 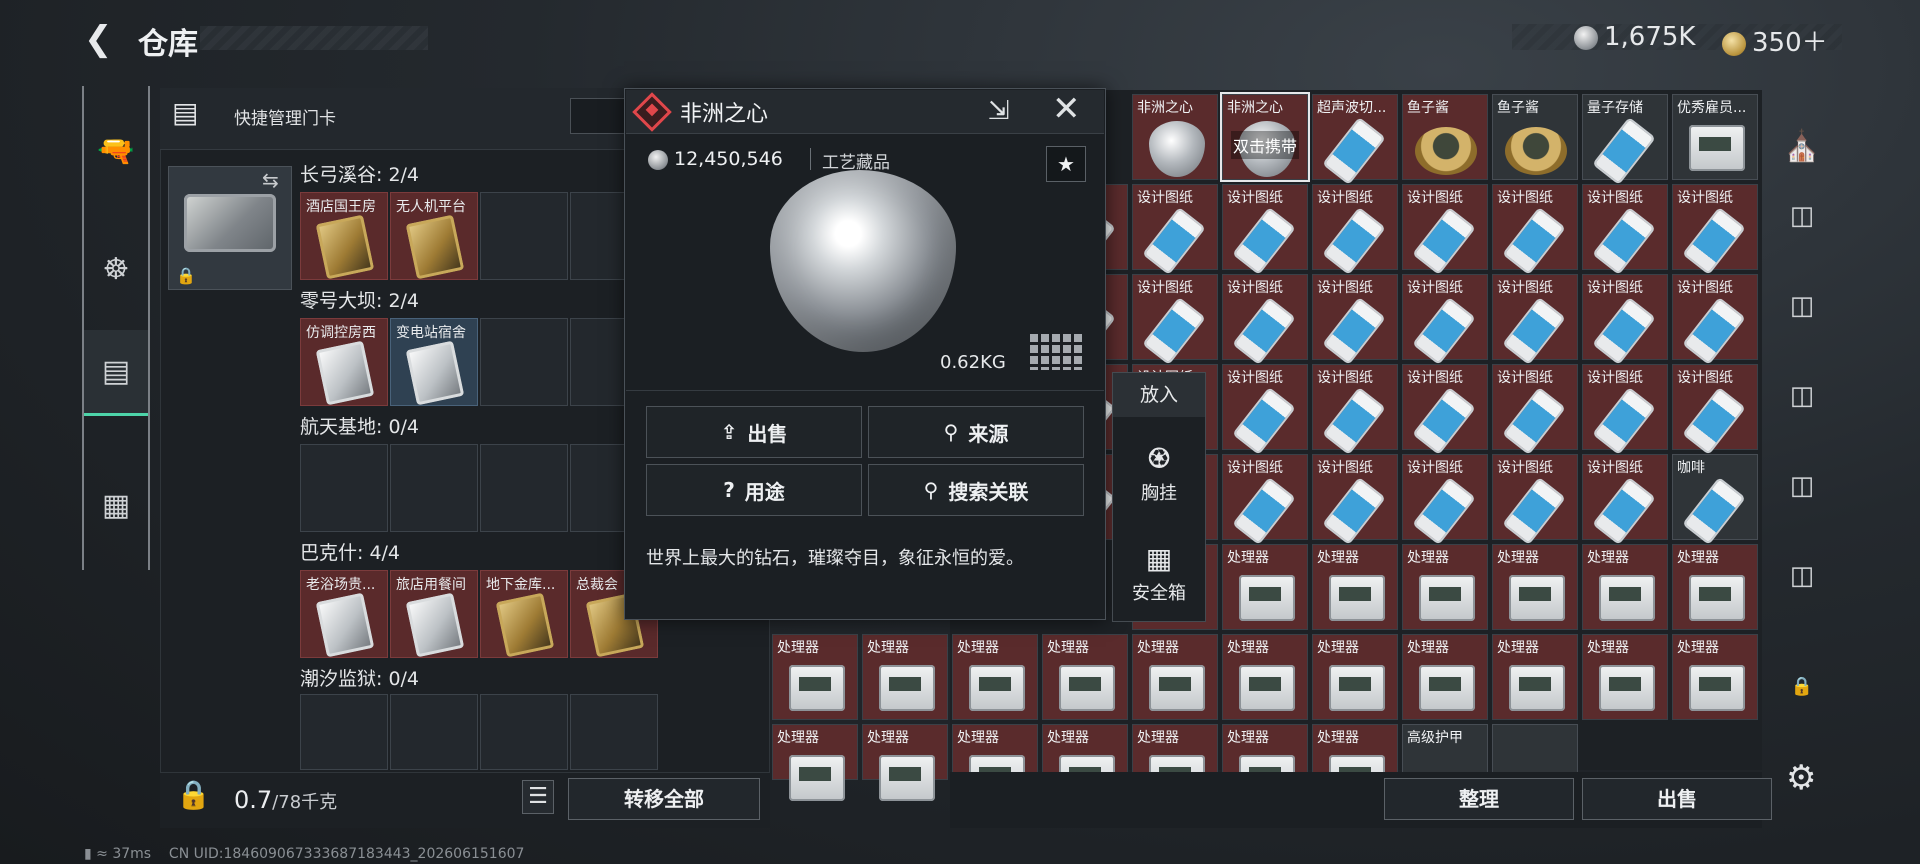 I want to click on chest-rig-option: ♼ 胸挂, so click(x=1159, y=474).